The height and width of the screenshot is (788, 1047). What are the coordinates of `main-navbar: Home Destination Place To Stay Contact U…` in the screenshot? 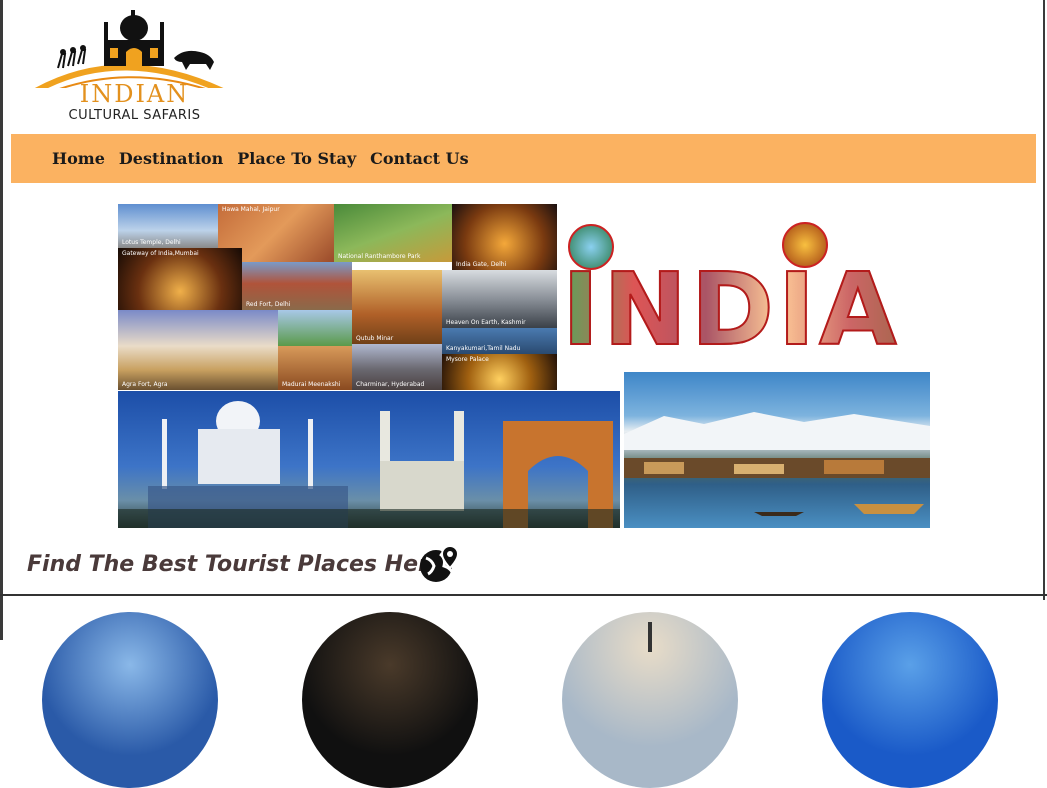 It's located at (523, 158).